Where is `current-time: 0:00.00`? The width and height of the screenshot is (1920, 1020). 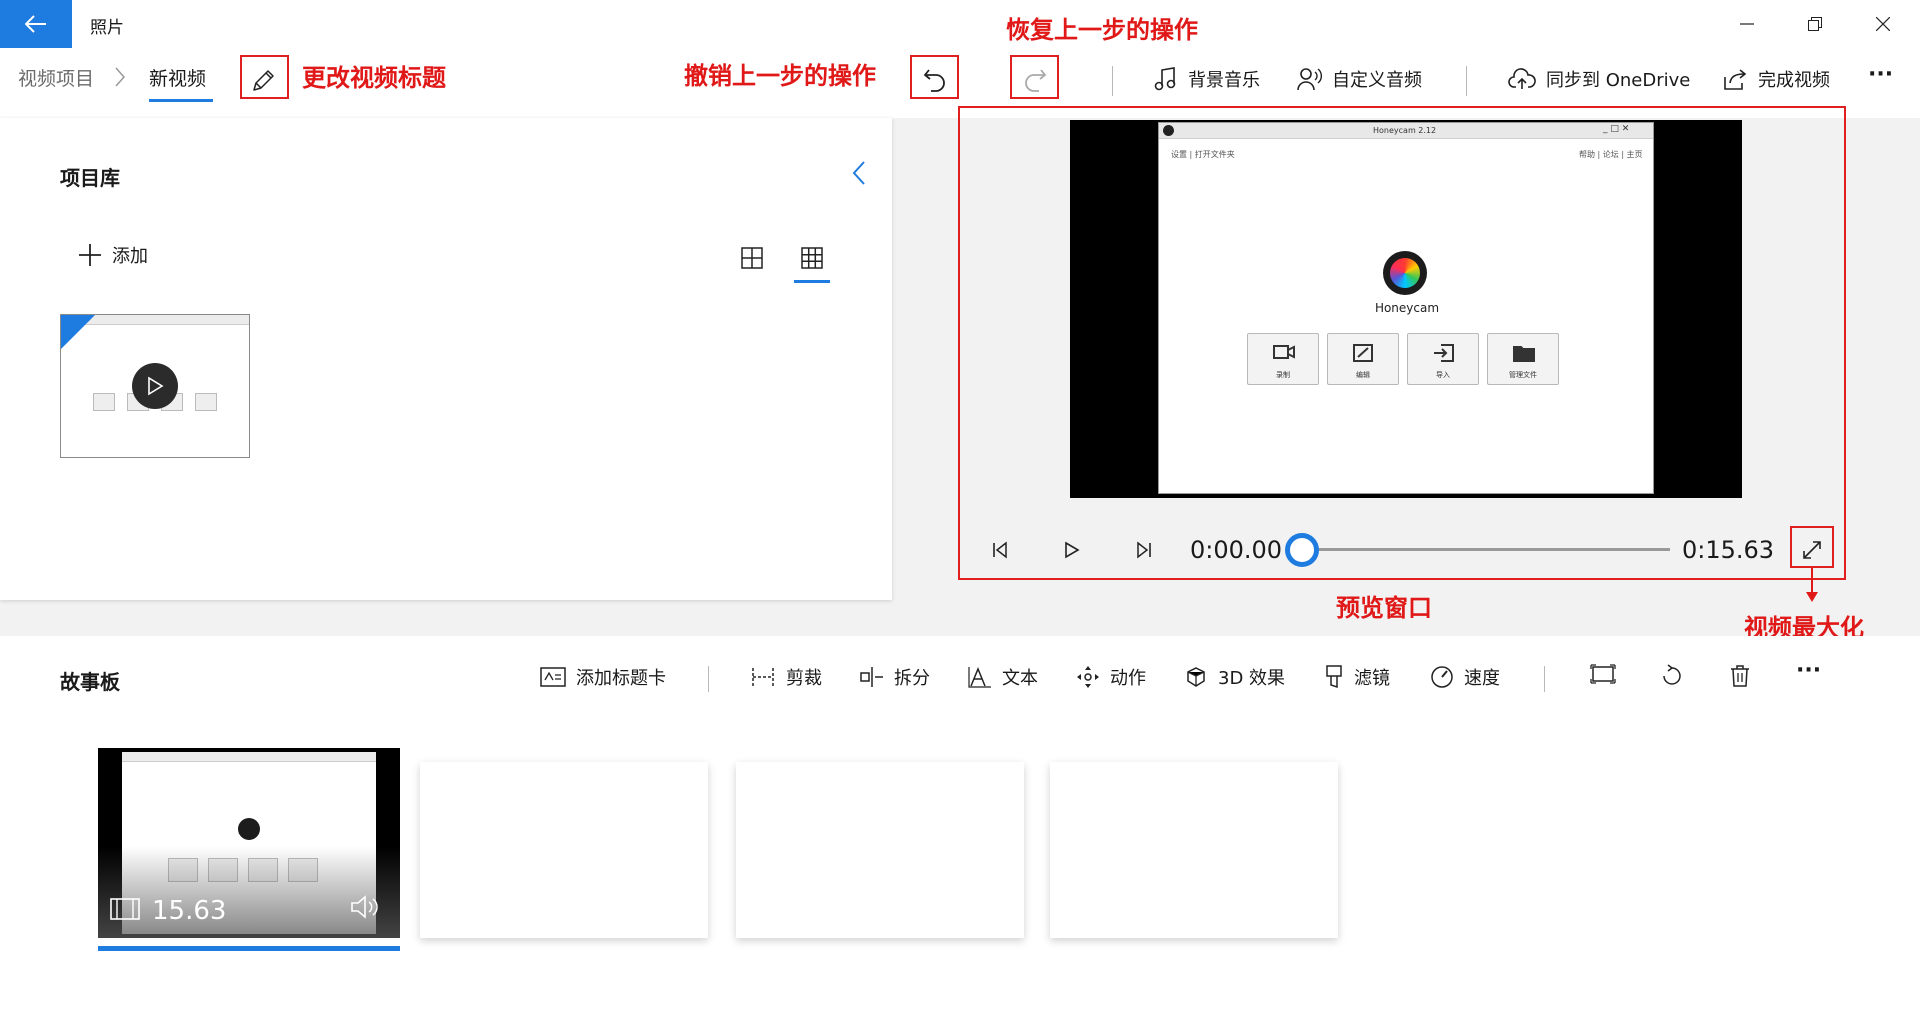 current-time: 0:00.00 is located at coordinates (1236, 550).